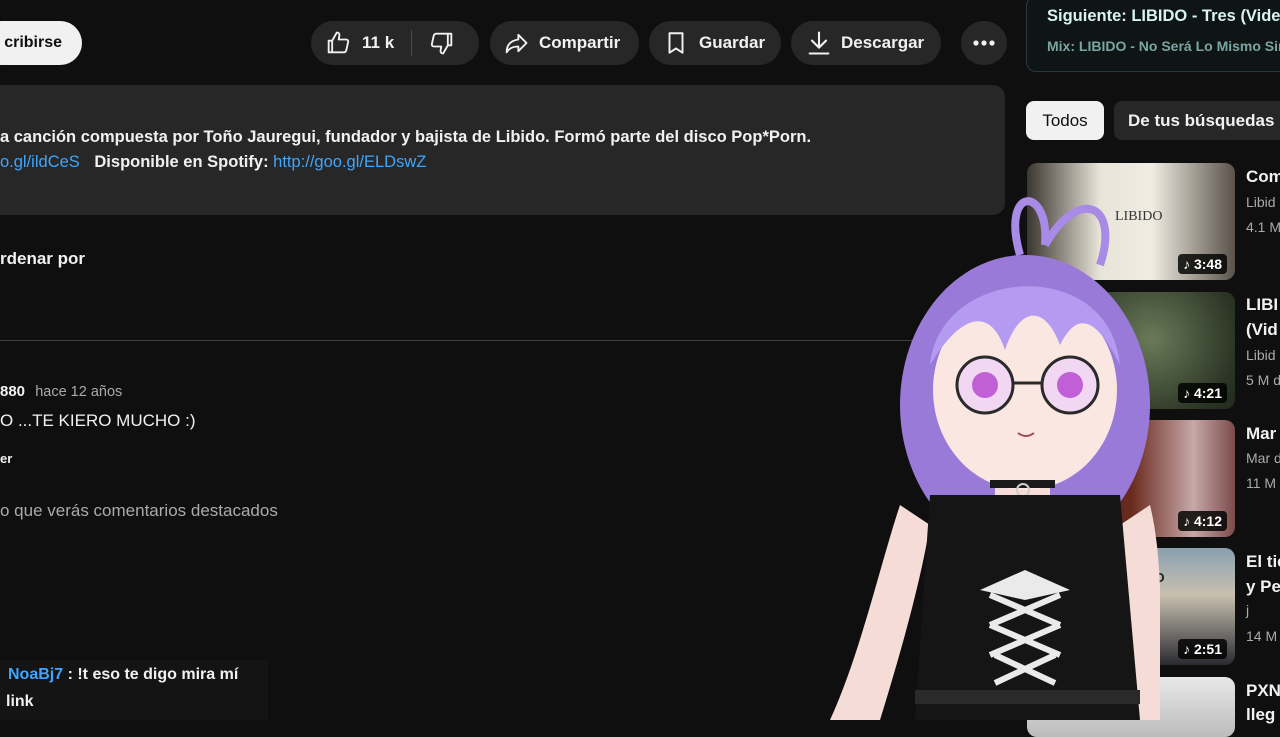  What do you see at coordinates (580, 42) in the screenshot?
I see `share-label: Compartir` at bounding box center [580, 42].